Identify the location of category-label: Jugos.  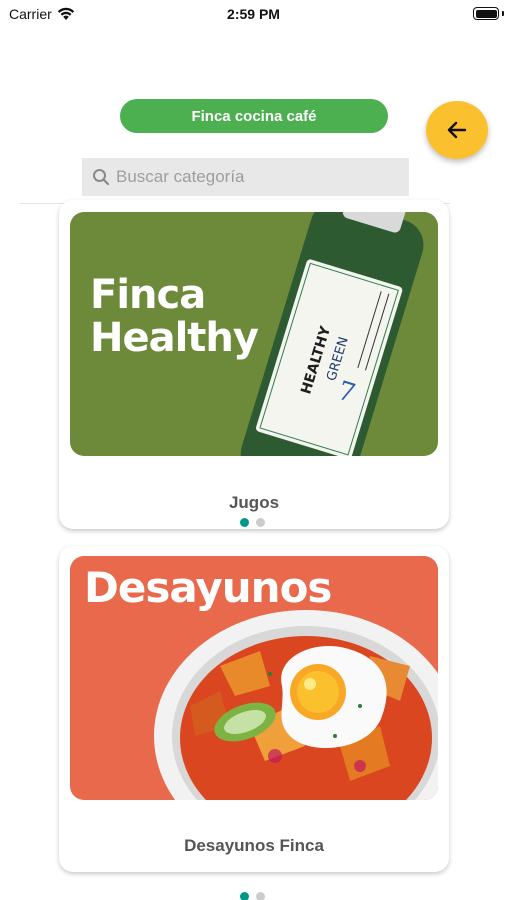
(254, 502).